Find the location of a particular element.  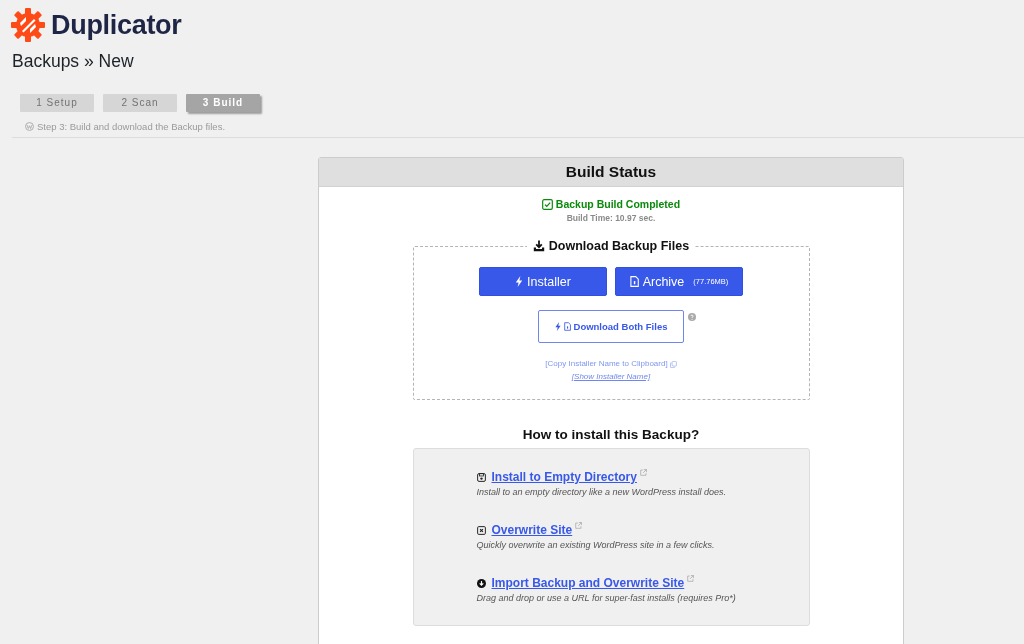

help-icon is located at coordinates (692, 317).